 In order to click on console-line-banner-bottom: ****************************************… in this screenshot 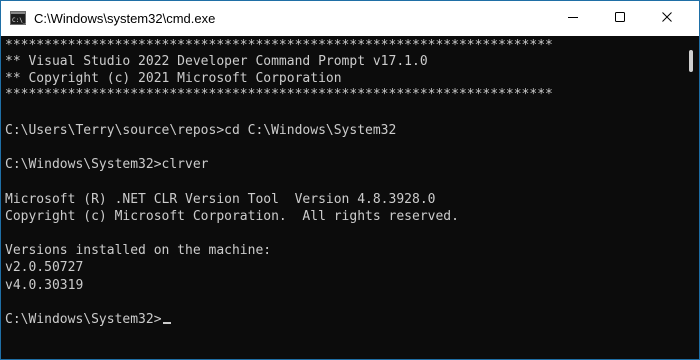, I will do `click(279, 94)`.